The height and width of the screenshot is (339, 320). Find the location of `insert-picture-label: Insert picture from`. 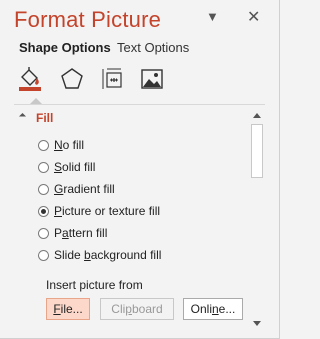

insert-picture-label: Insert picture from is located at coordinates (94, 285).